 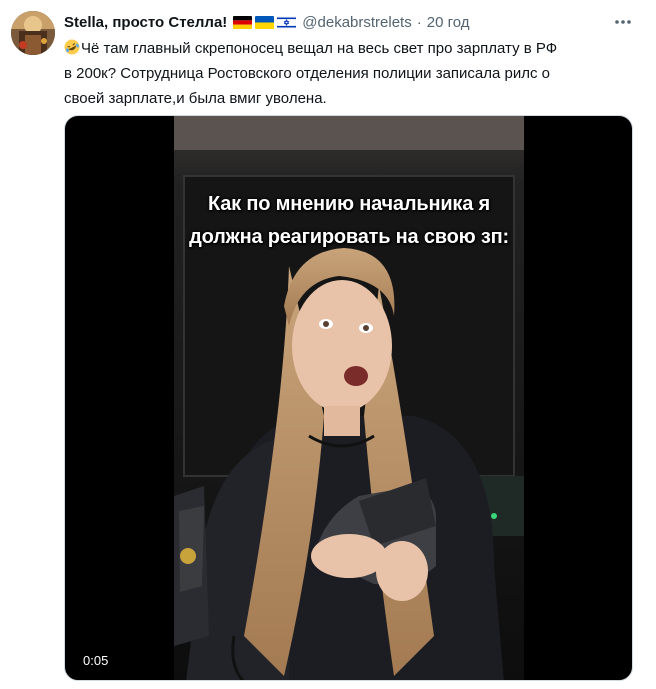 I want to click on author-name: Stella, просто Стелла!, so click(x=145, y=22).